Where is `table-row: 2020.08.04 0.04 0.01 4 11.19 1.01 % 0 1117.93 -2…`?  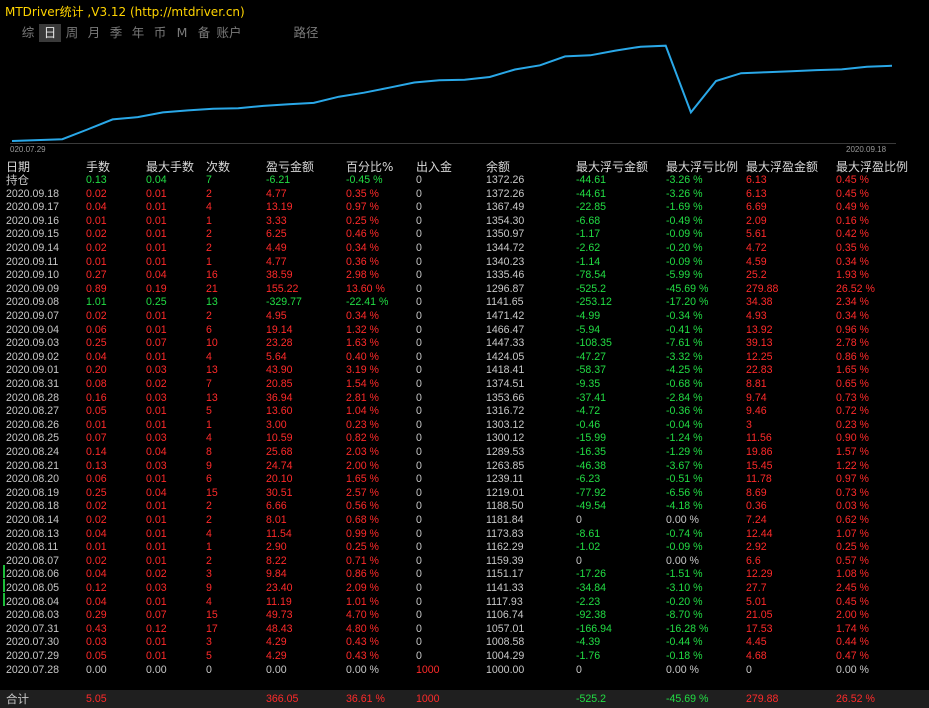 table-row: 2020.08.04 0.04 0.01 4 11.19 1.01 % 0 1117.93 -2… is located at coordinates (464, 602).